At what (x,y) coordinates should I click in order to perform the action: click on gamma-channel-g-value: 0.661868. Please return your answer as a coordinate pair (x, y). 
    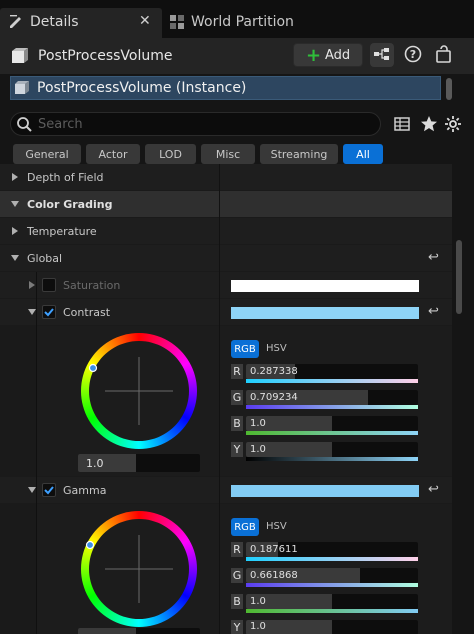
    Looking at the image, I should click on (274, 575).